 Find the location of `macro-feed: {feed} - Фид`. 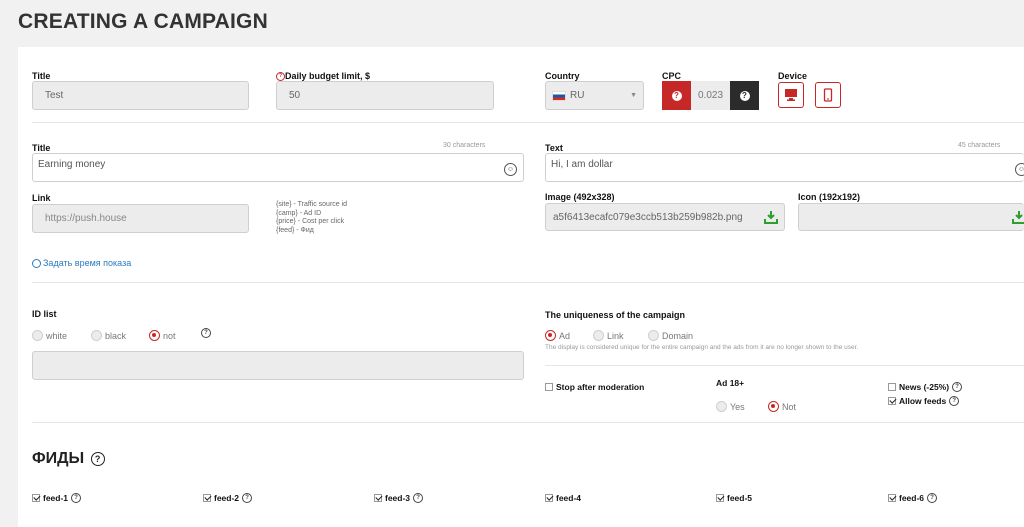

macro-feed: {feed} - Фид is located at coordinates (295, 230).